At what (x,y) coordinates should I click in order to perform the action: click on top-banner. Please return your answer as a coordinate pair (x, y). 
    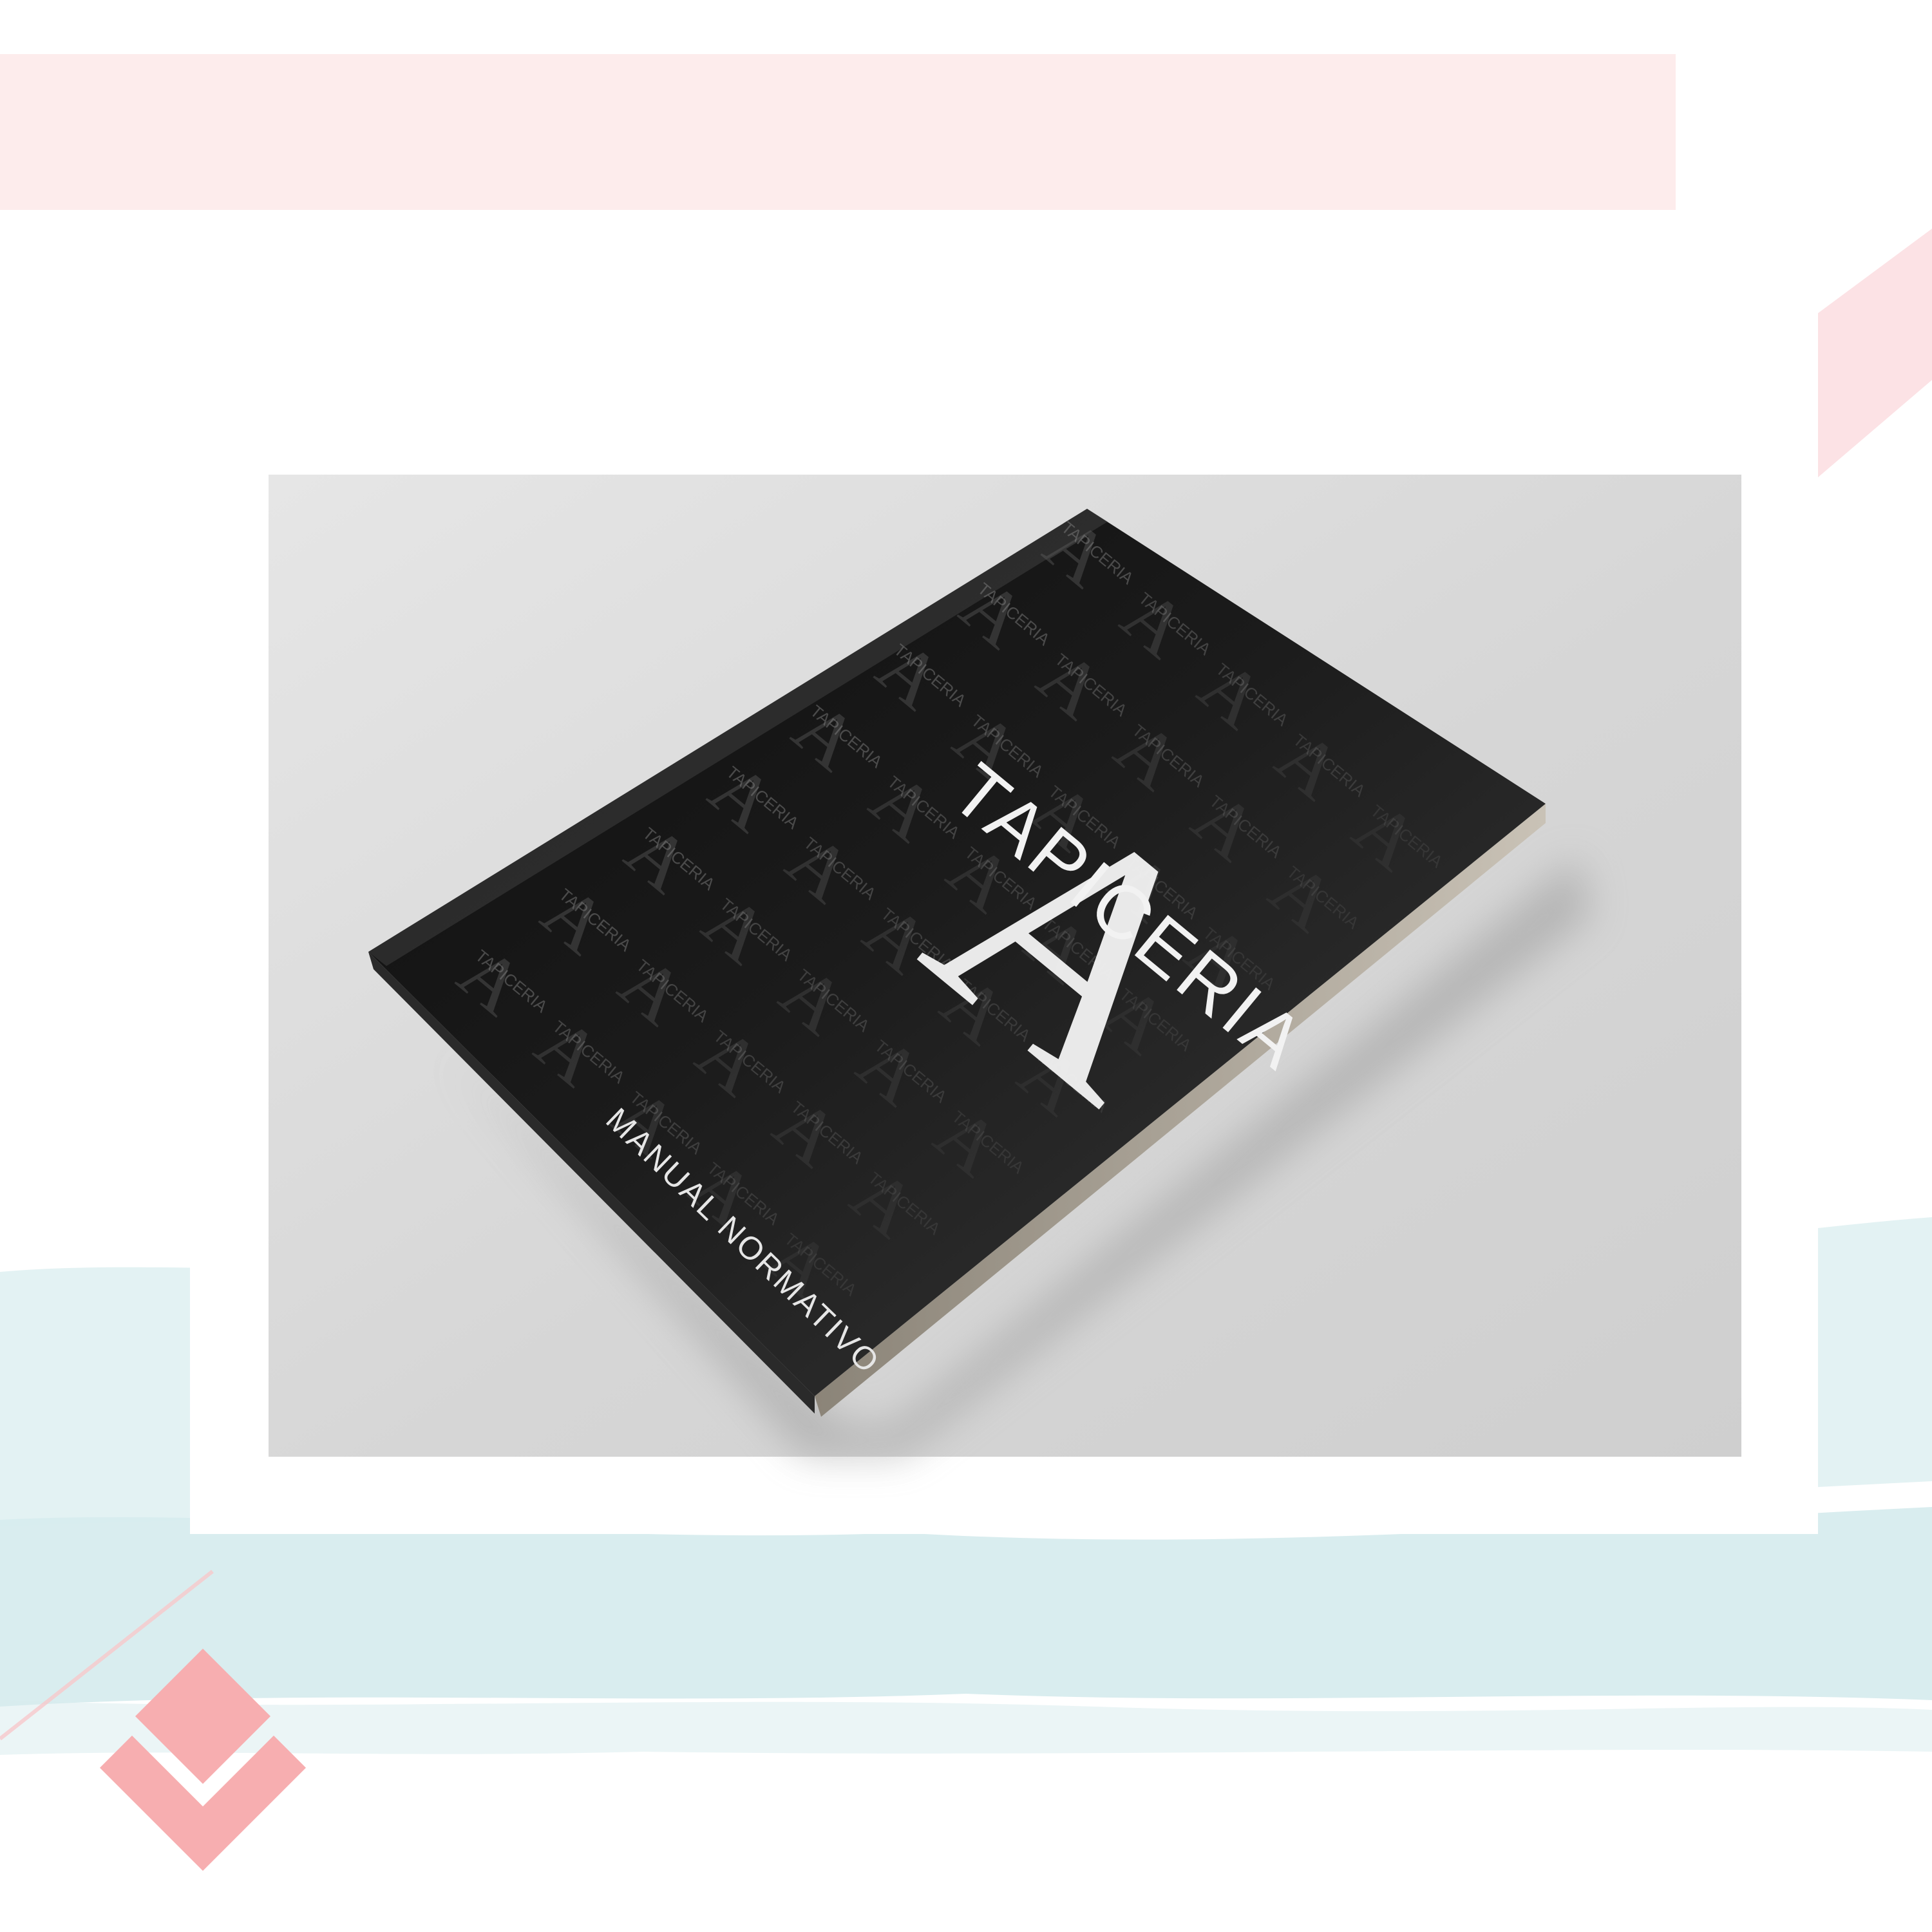
    Looking at the image, I should click on (838, 132).